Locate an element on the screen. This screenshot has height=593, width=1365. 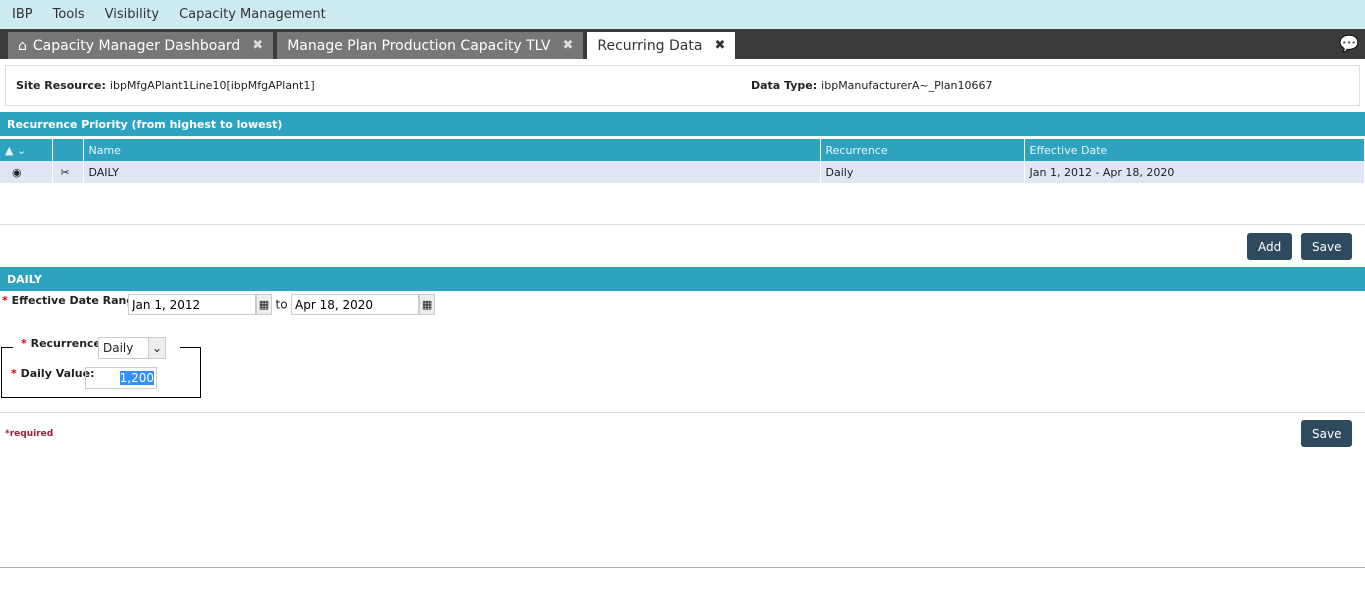
tab-label: Recurring Data is located at coordinates (650, 45).